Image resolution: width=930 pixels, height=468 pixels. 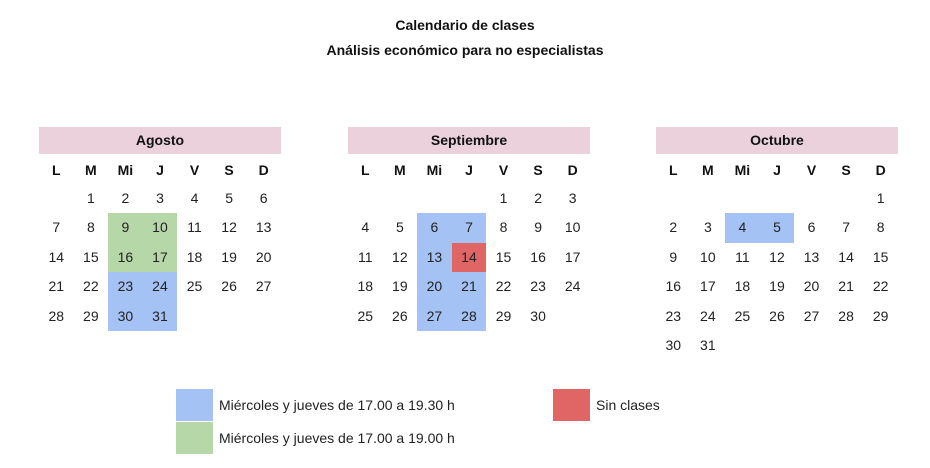 What do you see at coordinates (229, 197) in the screenshot?
I see `day-cell: 5` at bounding box center [229, 197].